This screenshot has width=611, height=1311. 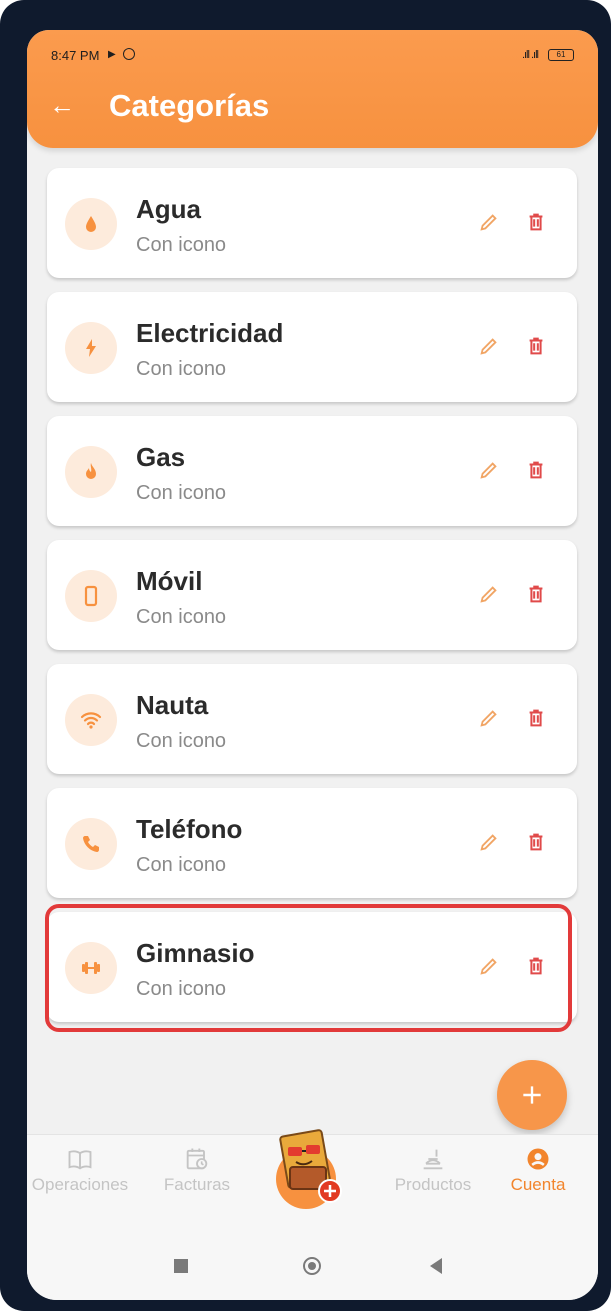 What do you see at coordinates (129, 54) in the screenshot?
I see `notification-icon` at bounding box center [129, 54].